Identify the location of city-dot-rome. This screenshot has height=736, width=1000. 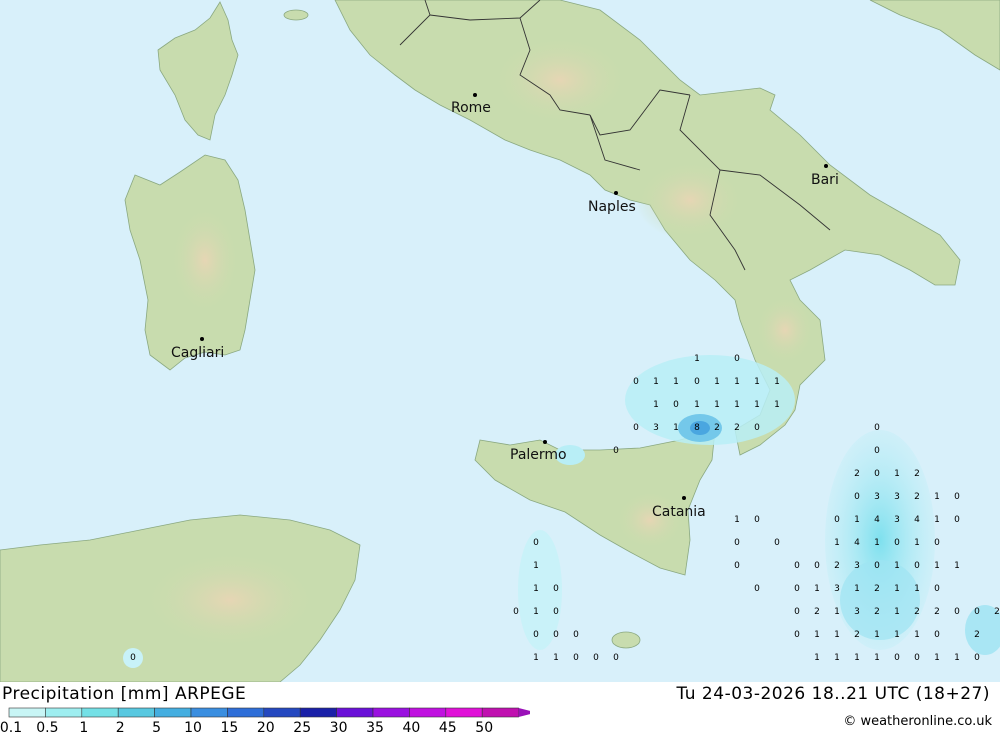
(475, 95).